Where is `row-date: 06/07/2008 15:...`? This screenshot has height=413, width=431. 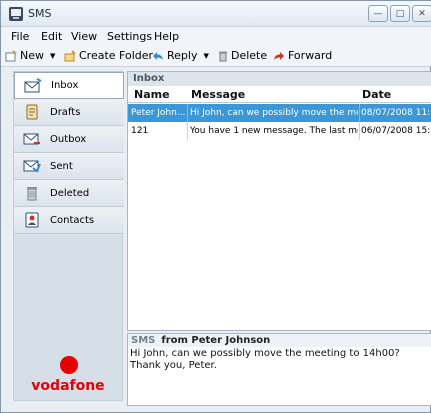
row-date: 06/07/2008 15:... is located at coordinates (396, 131).